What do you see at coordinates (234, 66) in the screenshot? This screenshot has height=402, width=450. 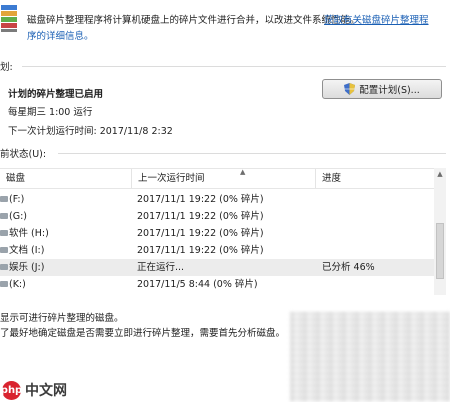 I see `schedule-divider` at bounding box center [234, 66].